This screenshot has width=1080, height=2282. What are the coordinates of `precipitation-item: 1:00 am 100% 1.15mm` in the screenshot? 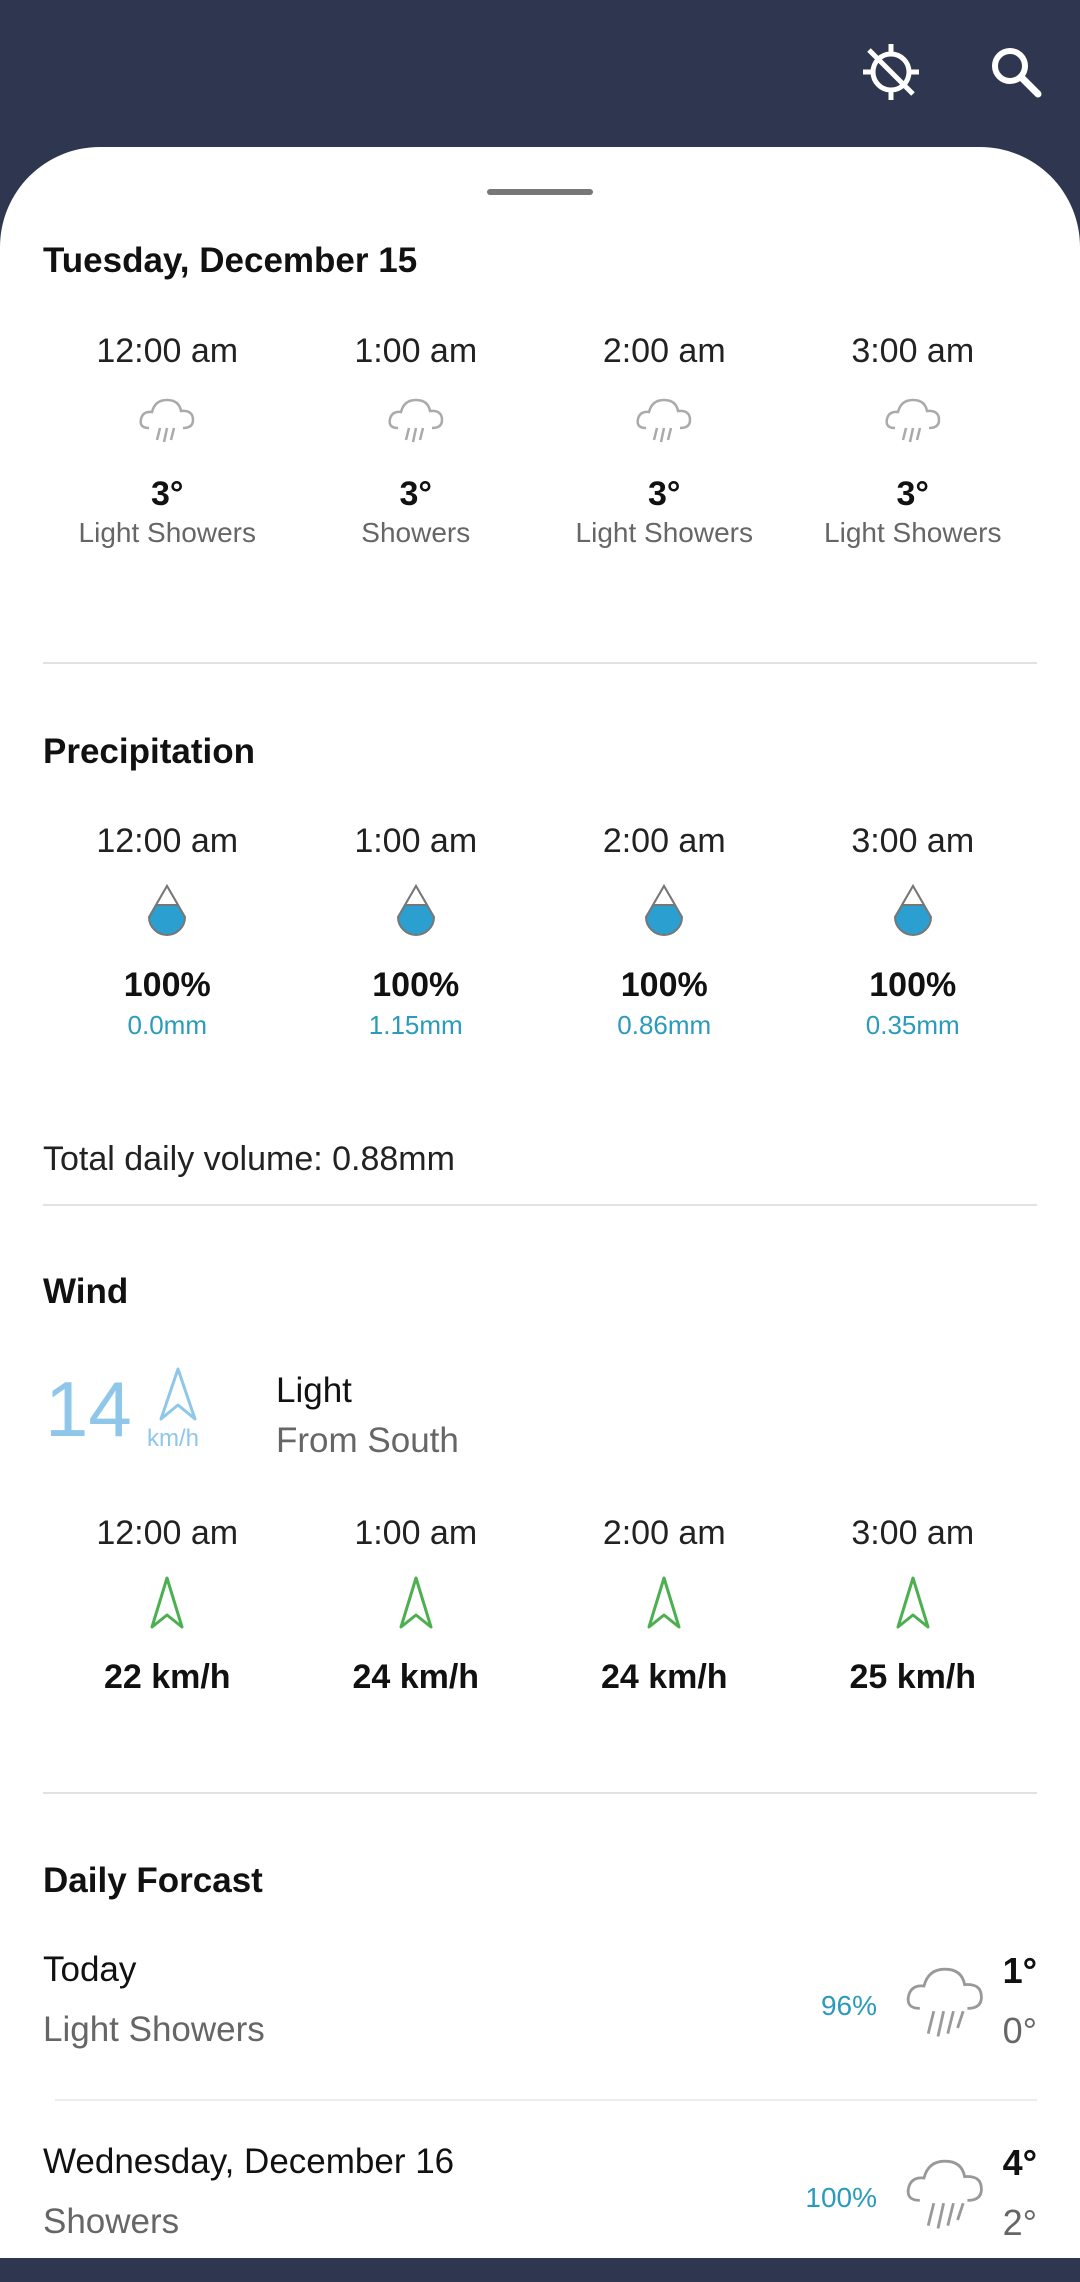 It's located at (416, 931).